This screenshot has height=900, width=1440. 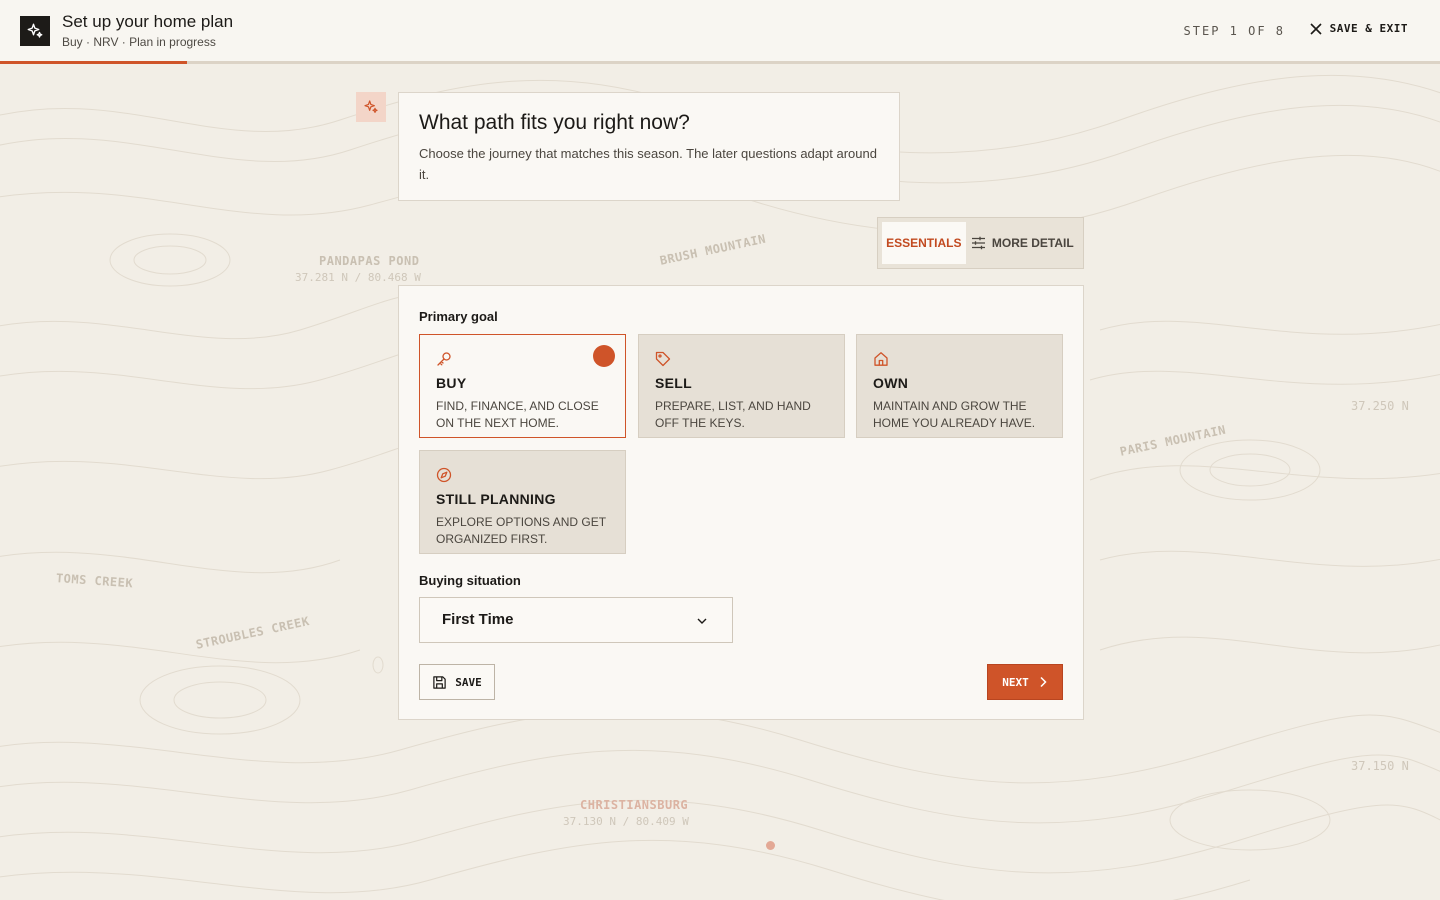 I want to click on goal-option-description: Explore options and get organized first., so click(x=521, y=530).